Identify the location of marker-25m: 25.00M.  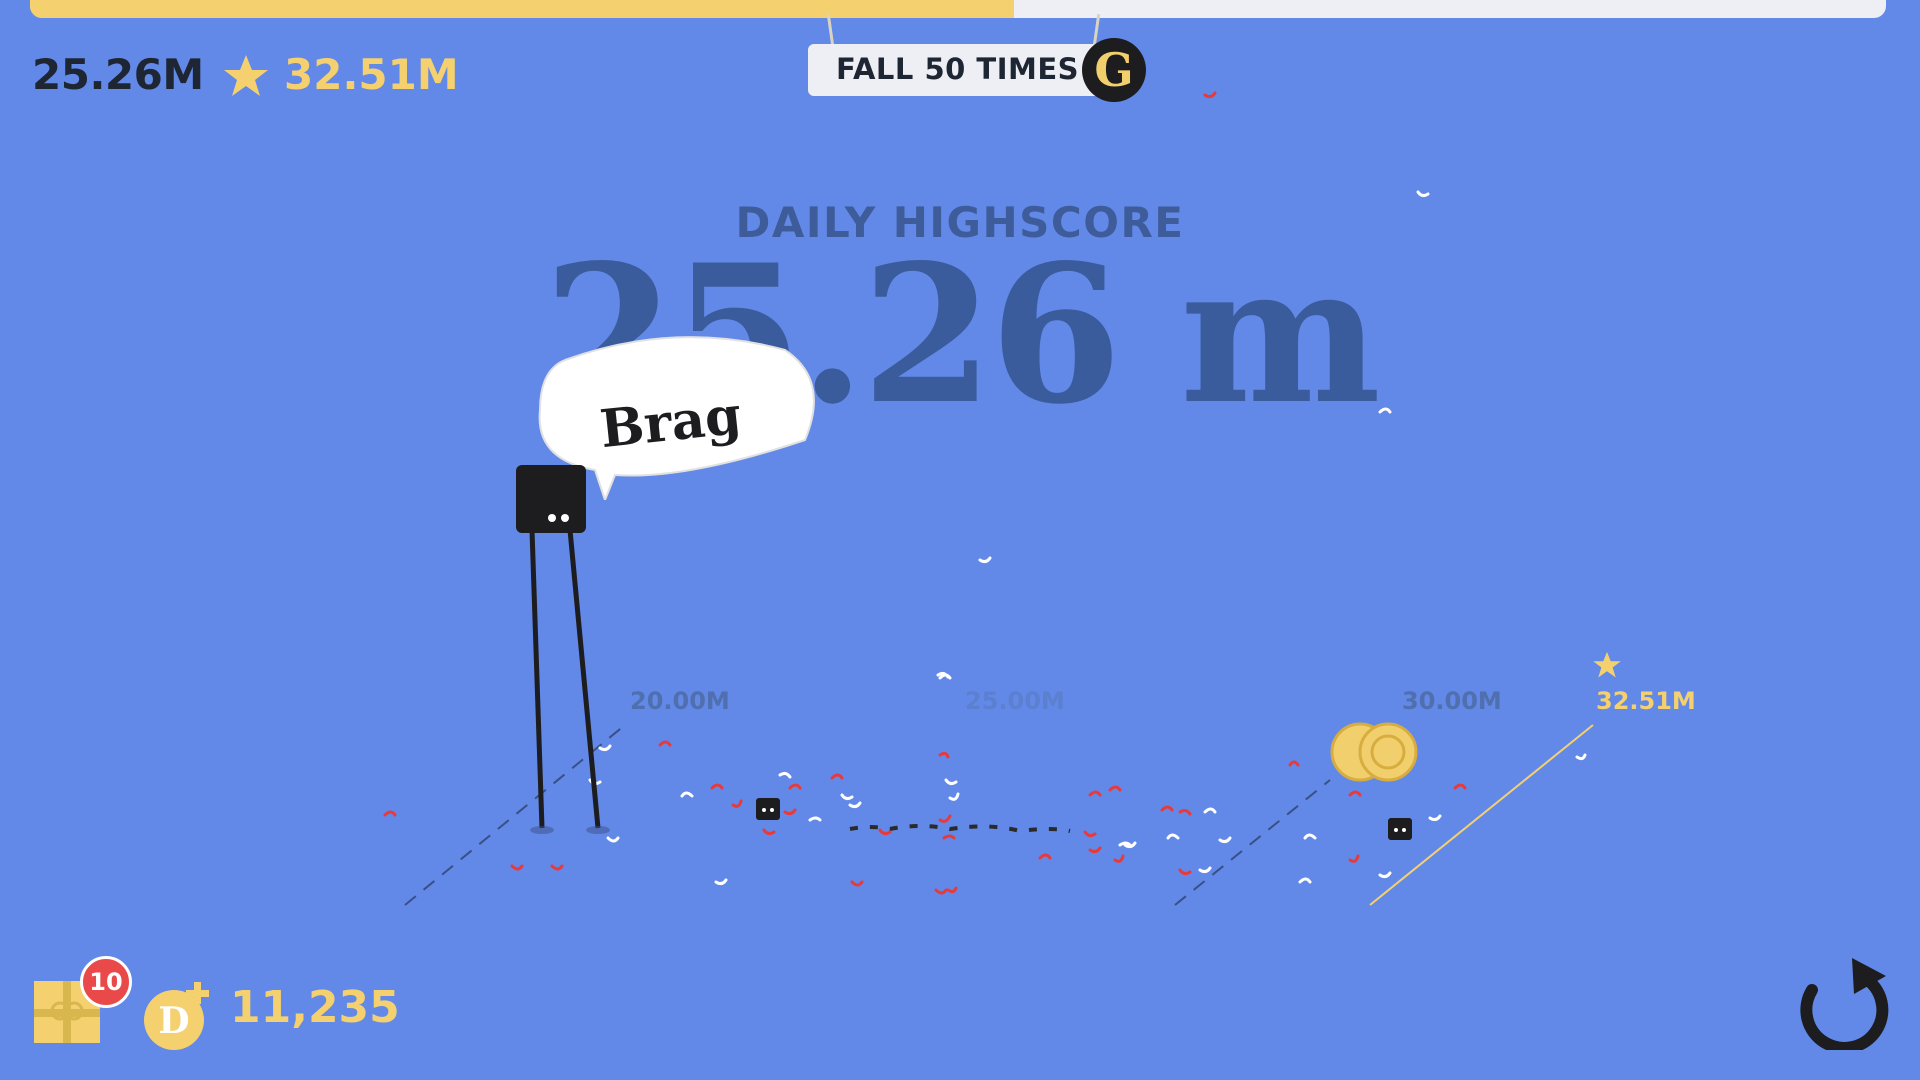
(1015, 701).